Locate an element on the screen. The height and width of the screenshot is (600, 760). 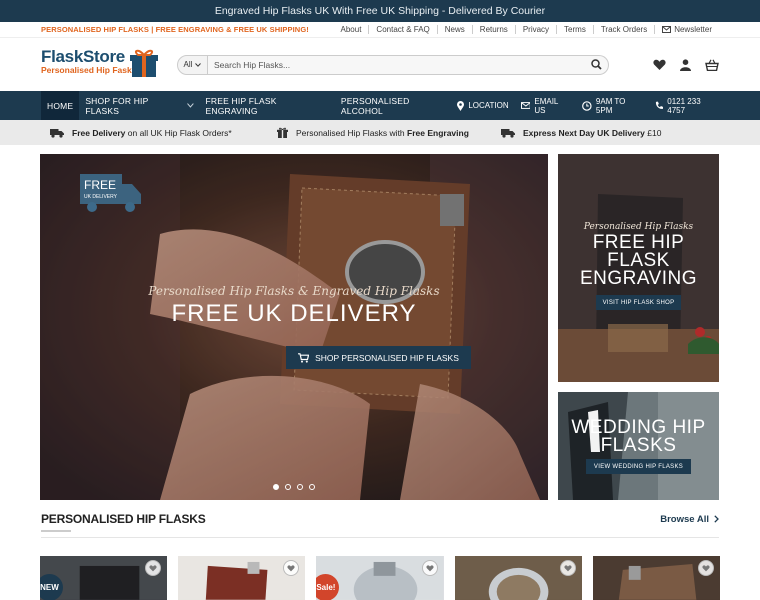
browse-all-link: Browse All is located at coordinates (689, 519).